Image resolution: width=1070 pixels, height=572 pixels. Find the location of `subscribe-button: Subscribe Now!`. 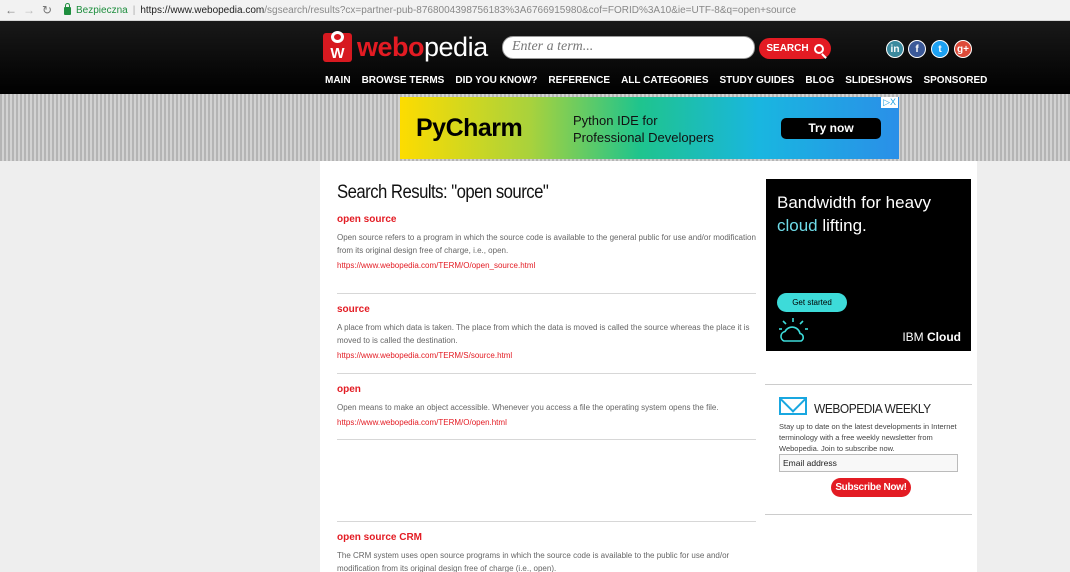

subscribe-button: Subscribe Now! is located at coordinates (871, 487).